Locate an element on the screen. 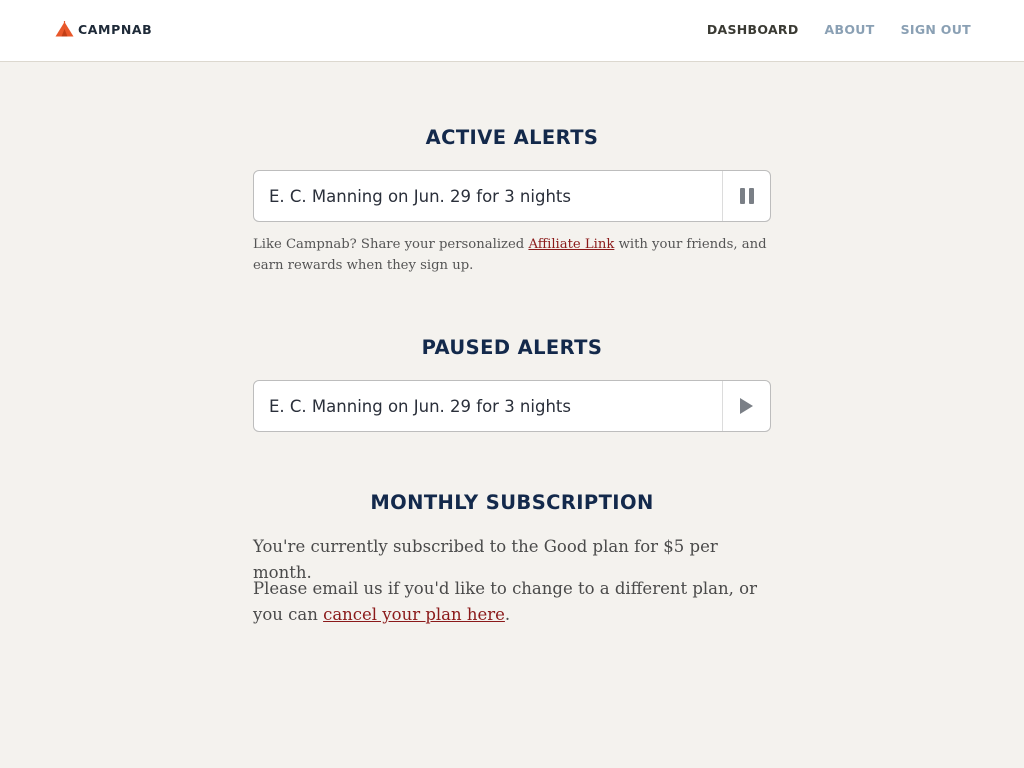 This screenshot has height=768, width=1024. top-navigation-bar: CAMPNAB DASHBOARD ABOUT SIGN OUT is located at coordinates (512, 31).